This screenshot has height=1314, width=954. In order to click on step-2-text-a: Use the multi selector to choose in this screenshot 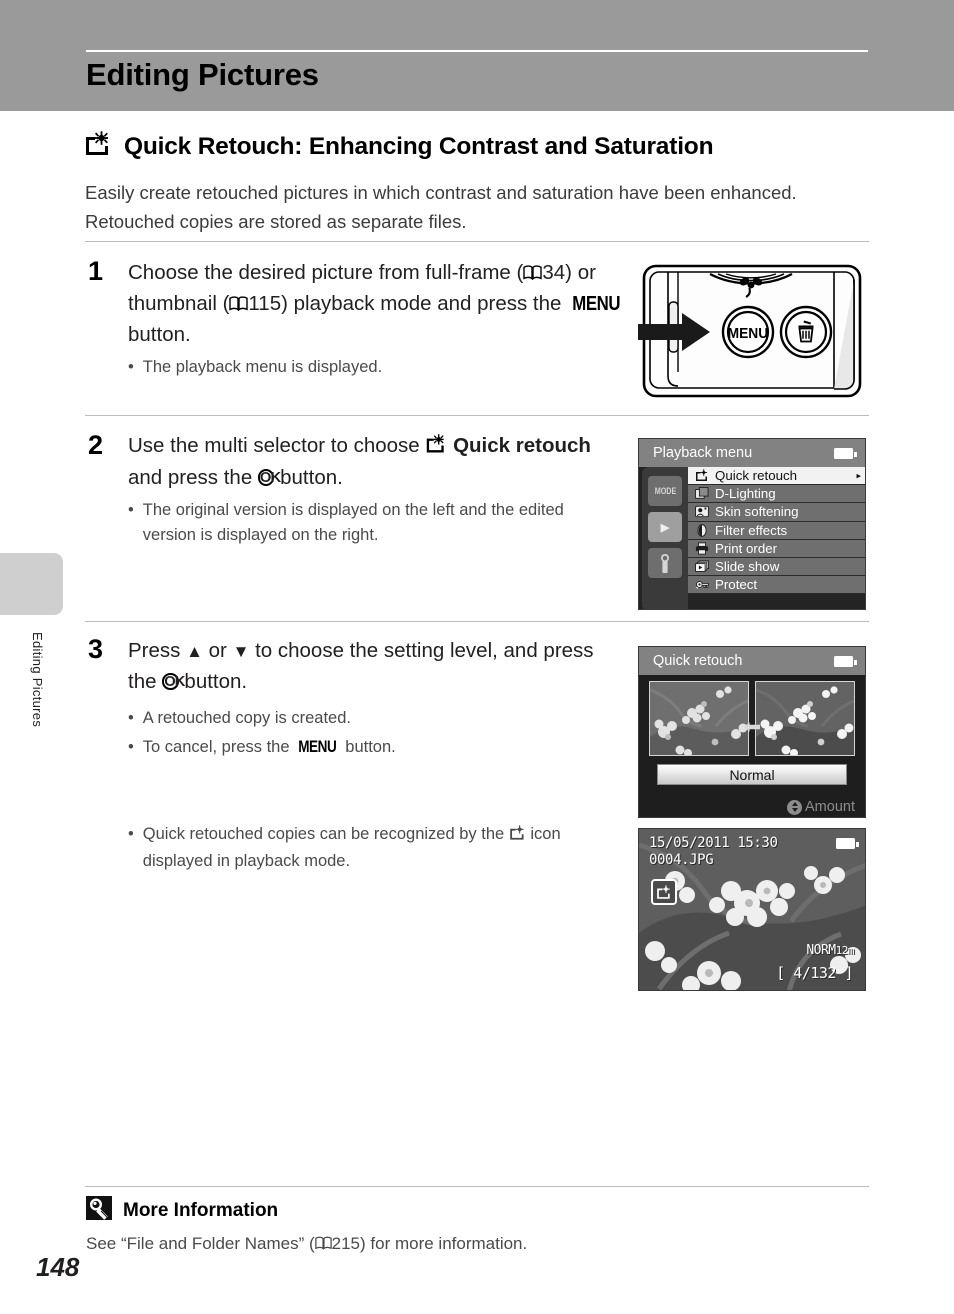, I will do `click(277, 445)`.